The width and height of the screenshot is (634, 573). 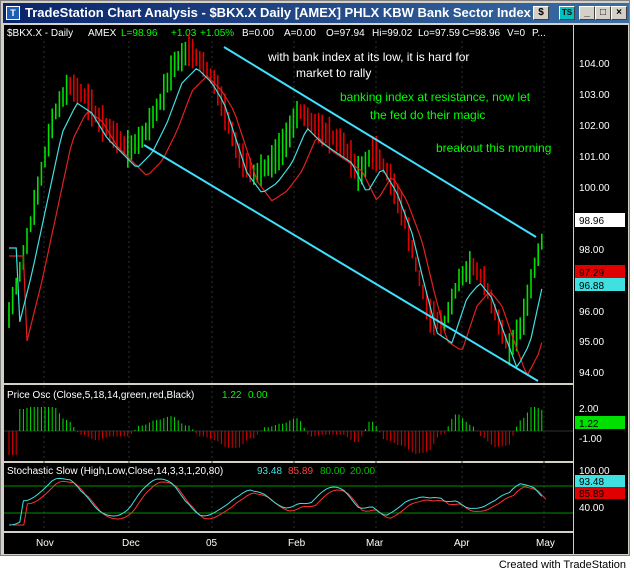 I want to click on header-high: Hi=99.02, so click(x=392, y=33).